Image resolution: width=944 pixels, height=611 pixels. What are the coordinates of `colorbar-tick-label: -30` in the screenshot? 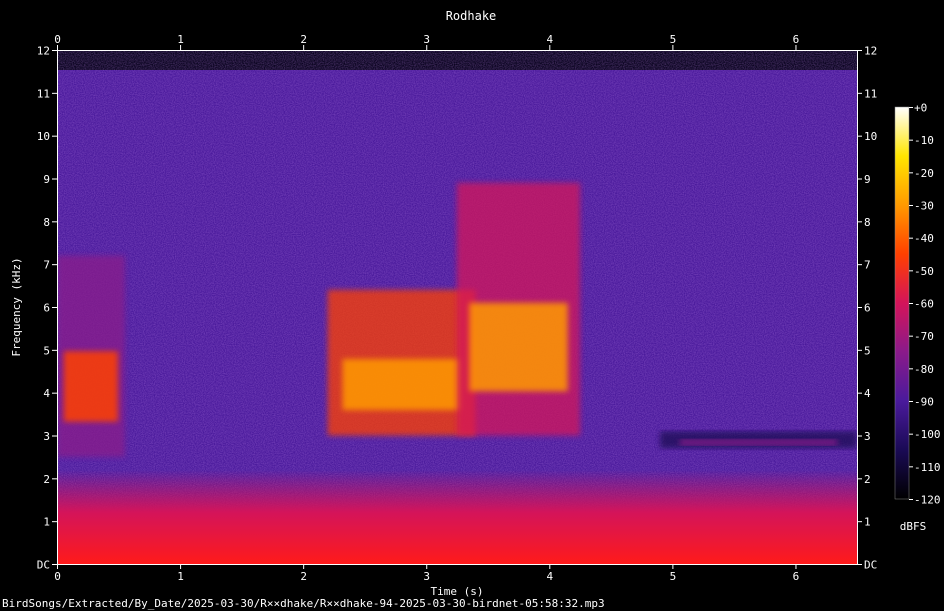 It's located at (924, 206).